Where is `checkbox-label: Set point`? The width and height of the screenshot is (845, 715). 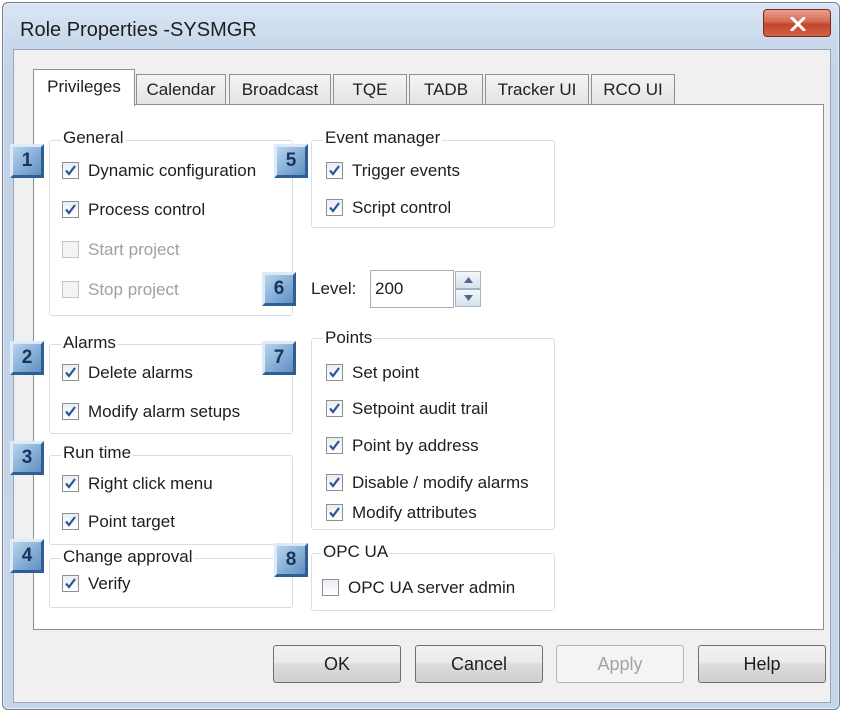
checkbox-label: Set point is located at coordinates (386, 372).